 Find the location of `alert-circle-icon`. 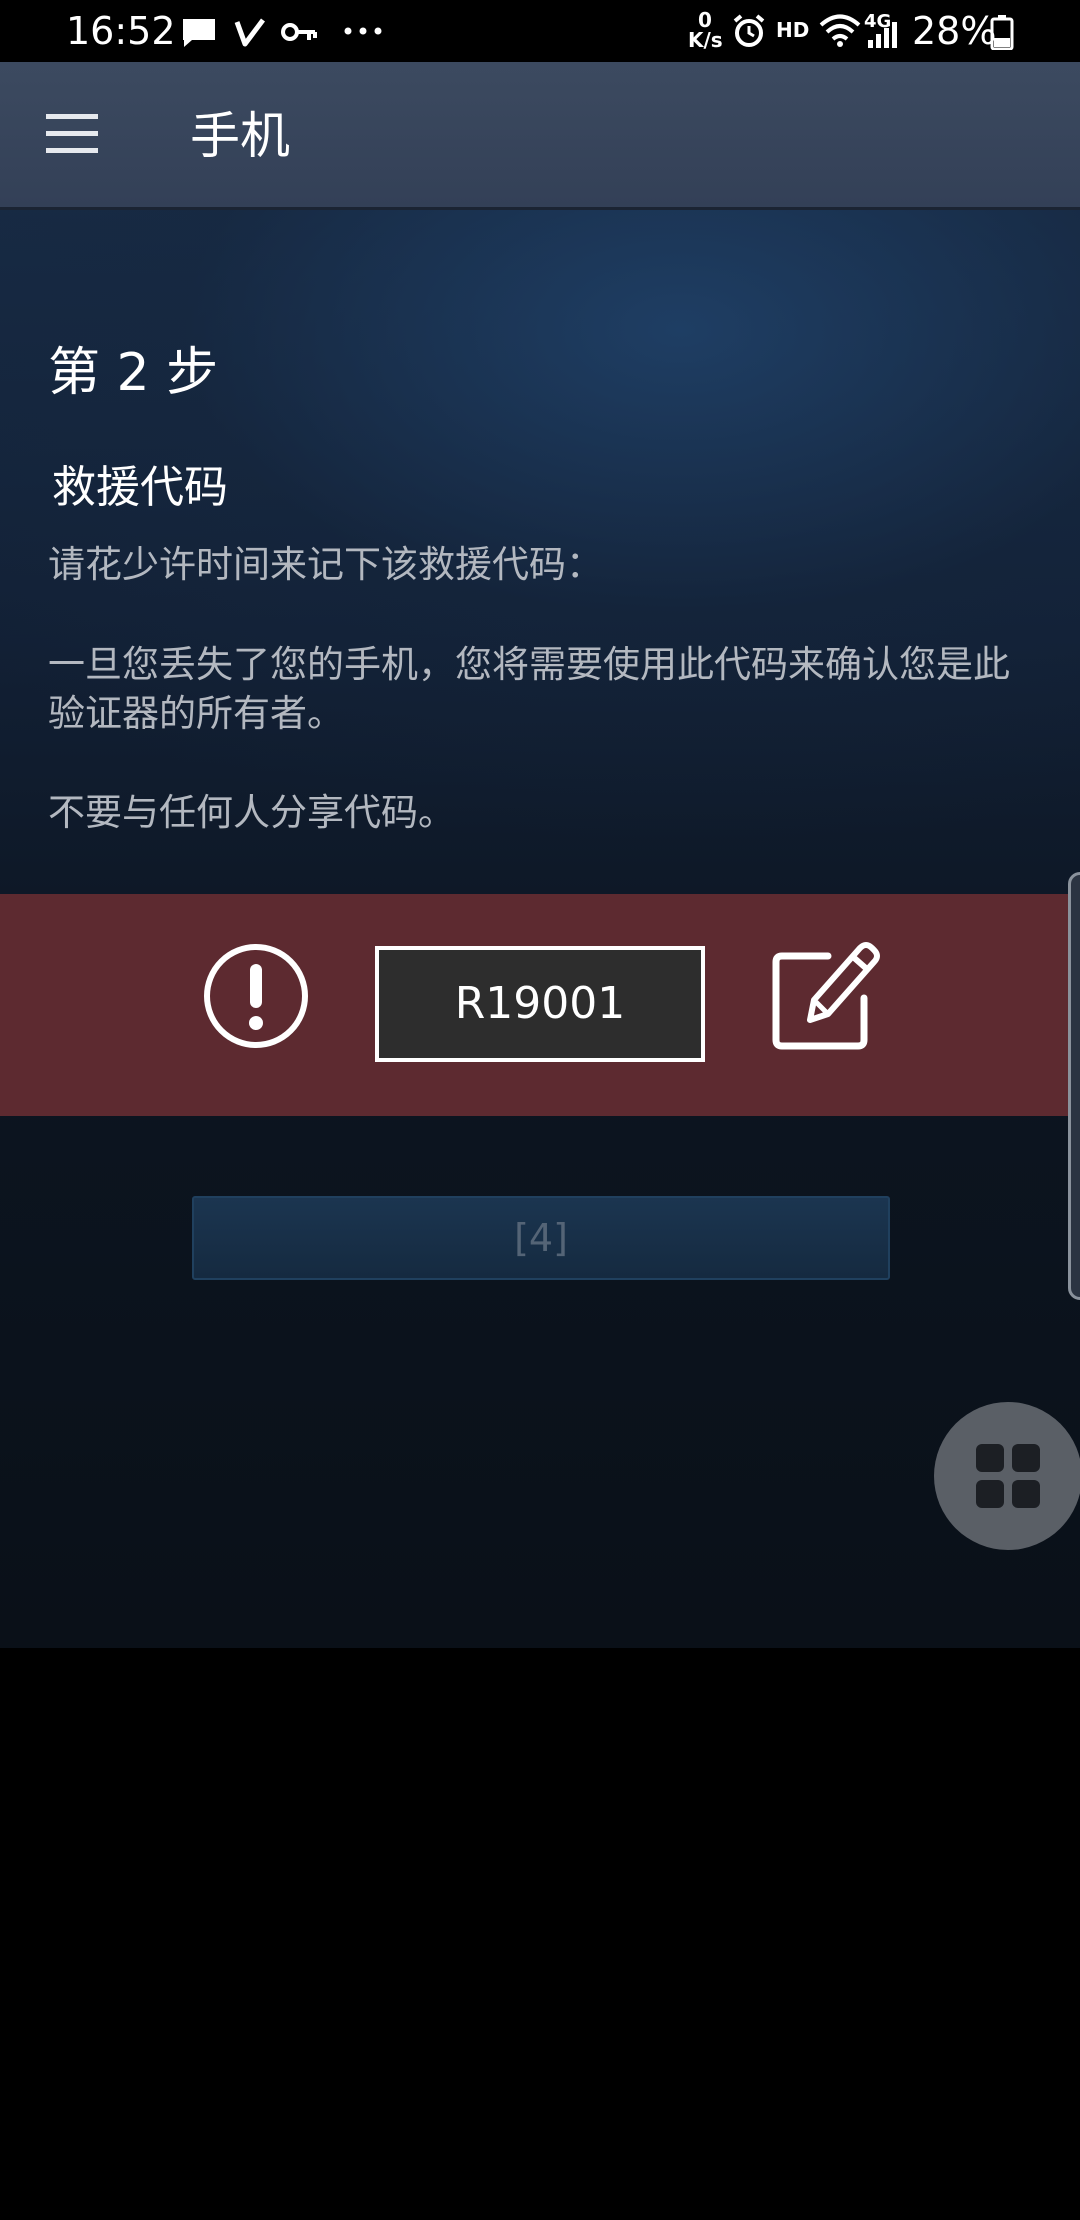

alert-circle-icon is located at coordinates (256, 996).